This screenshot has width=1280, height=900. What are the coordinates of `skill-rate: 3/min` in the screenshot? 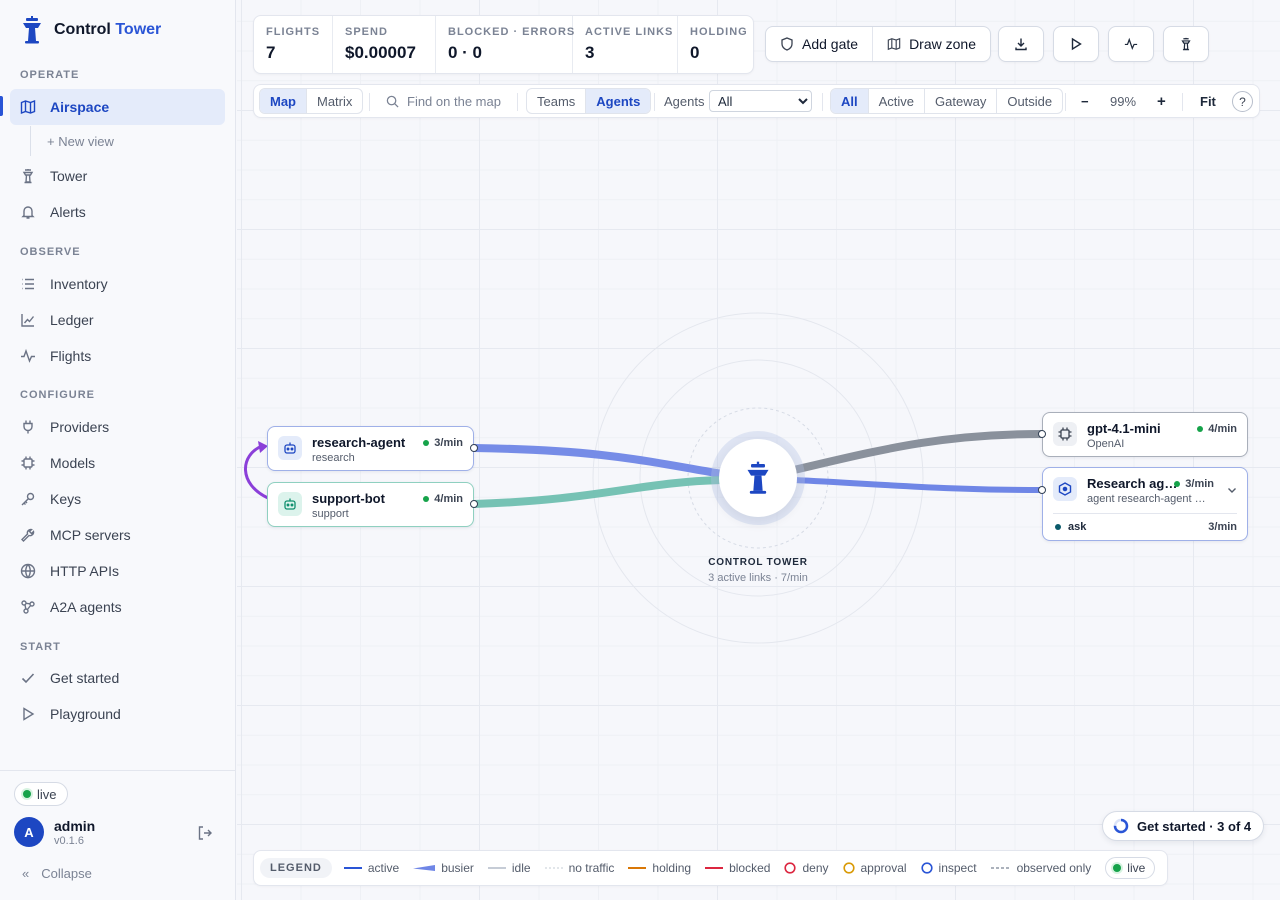 It's located at (1222, 527).